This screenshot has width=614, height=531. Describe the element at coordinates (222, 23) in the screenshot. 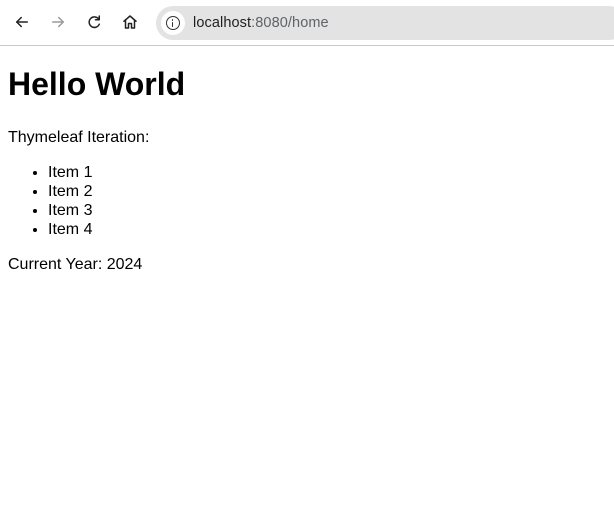

I see `url-host: localhost` at that location.